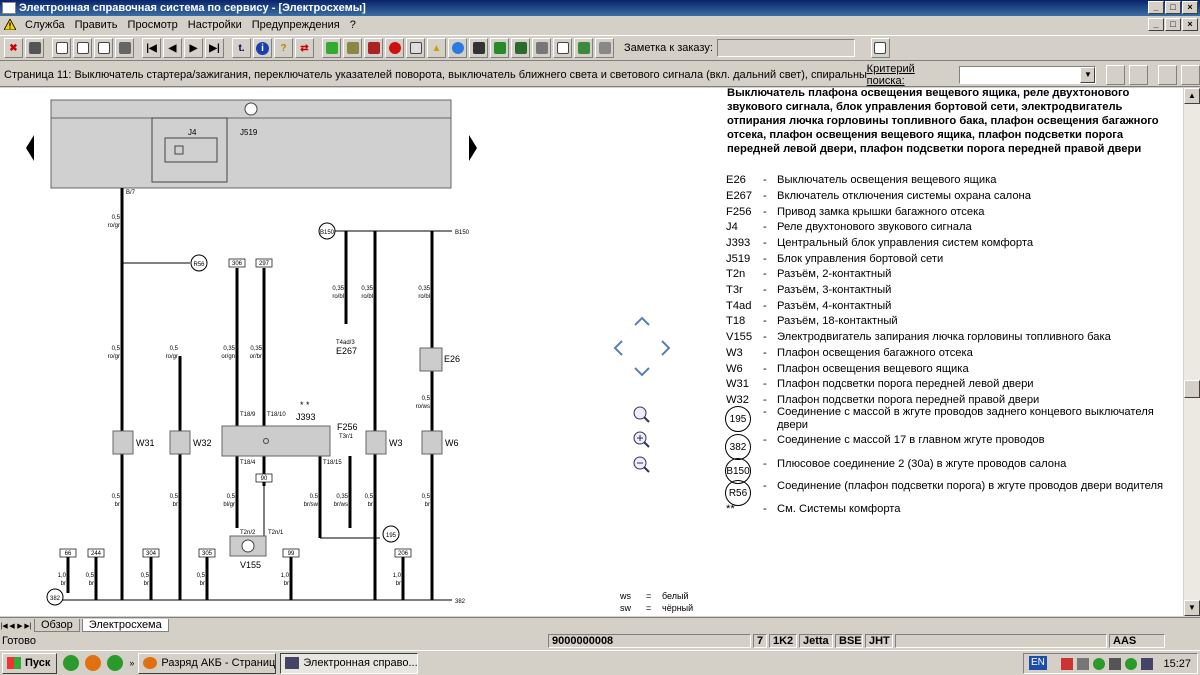  I want to click on zoom-in-icon, so click(641, 414).